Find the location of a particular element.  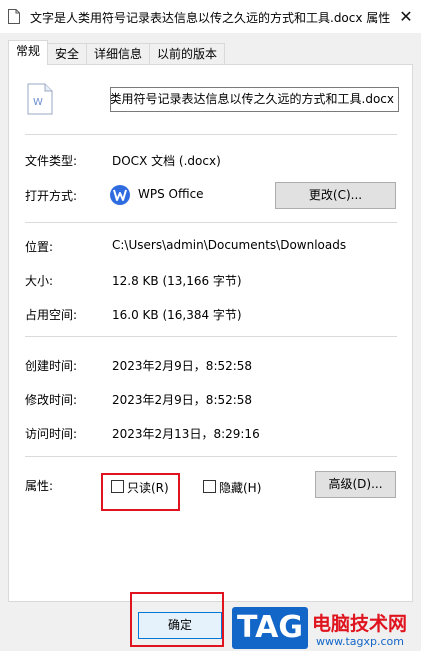

tab-strip: 常规 安全 详细信息 以前的版本 is located at coordinates (117, 52).